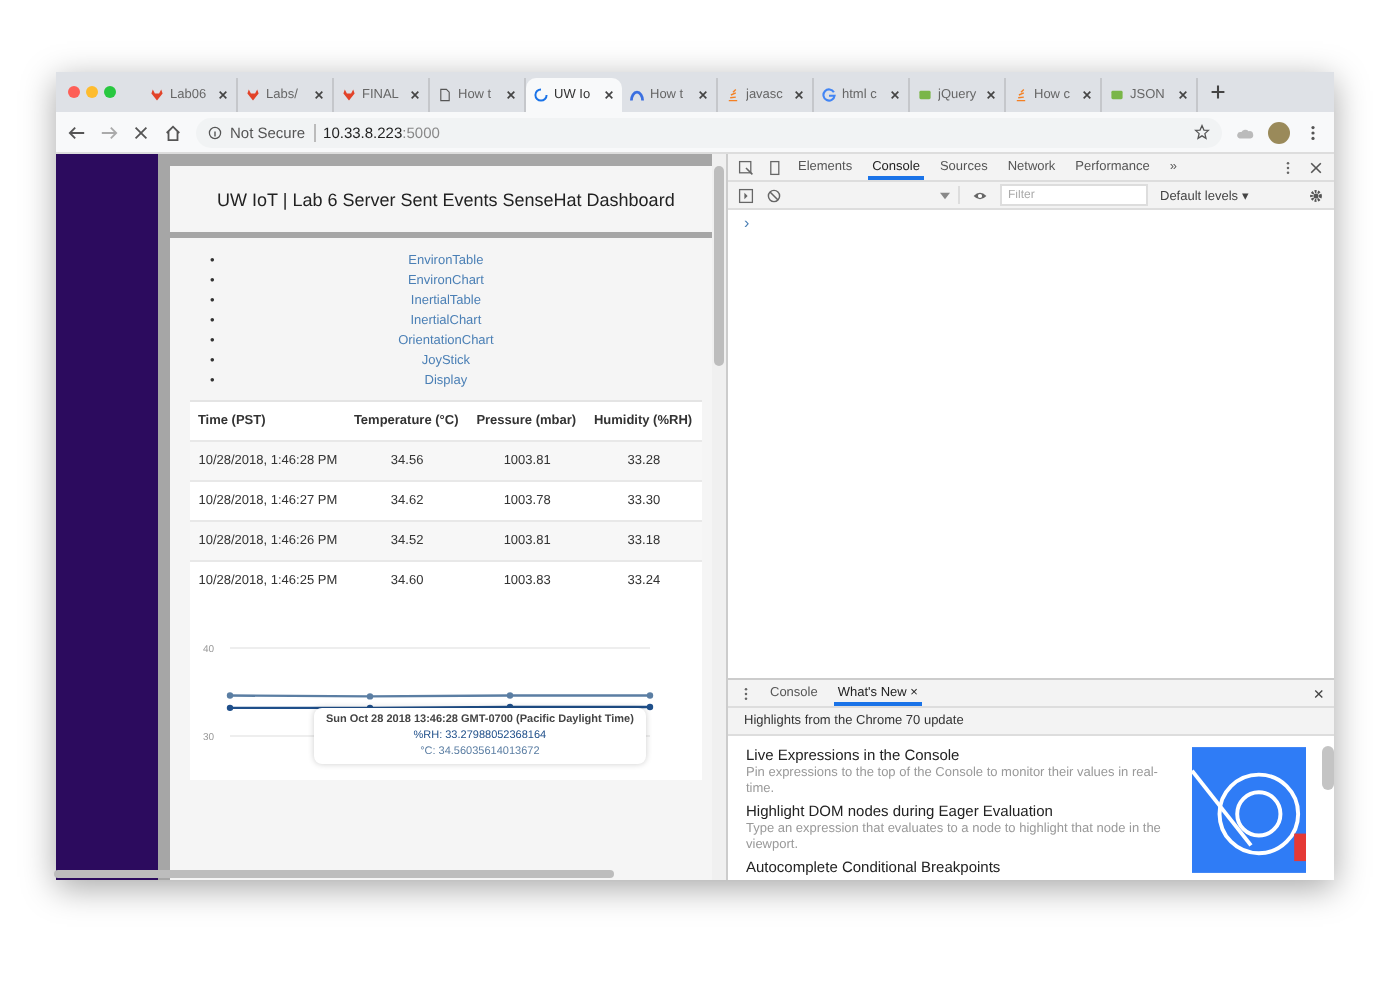 This screenshot has height=988, width=1390. What do you see at coordinates (1279, 132) in the screenshot?
I see `avatar` at bounding box center [1279, 132].